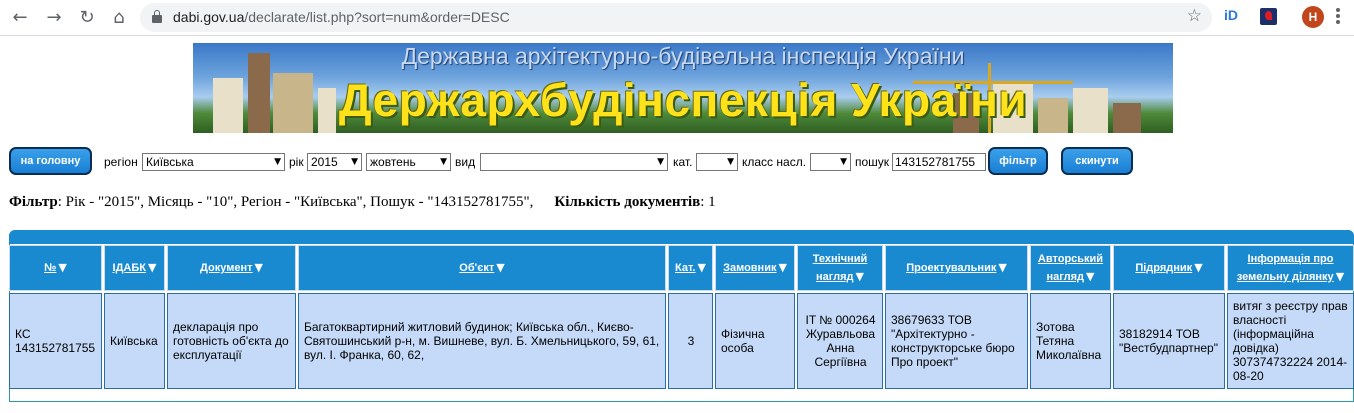 The height and width of the screenshot is (413, 1354). I want to click on column-header-customer: Замовник ▼, so click(755, 268).